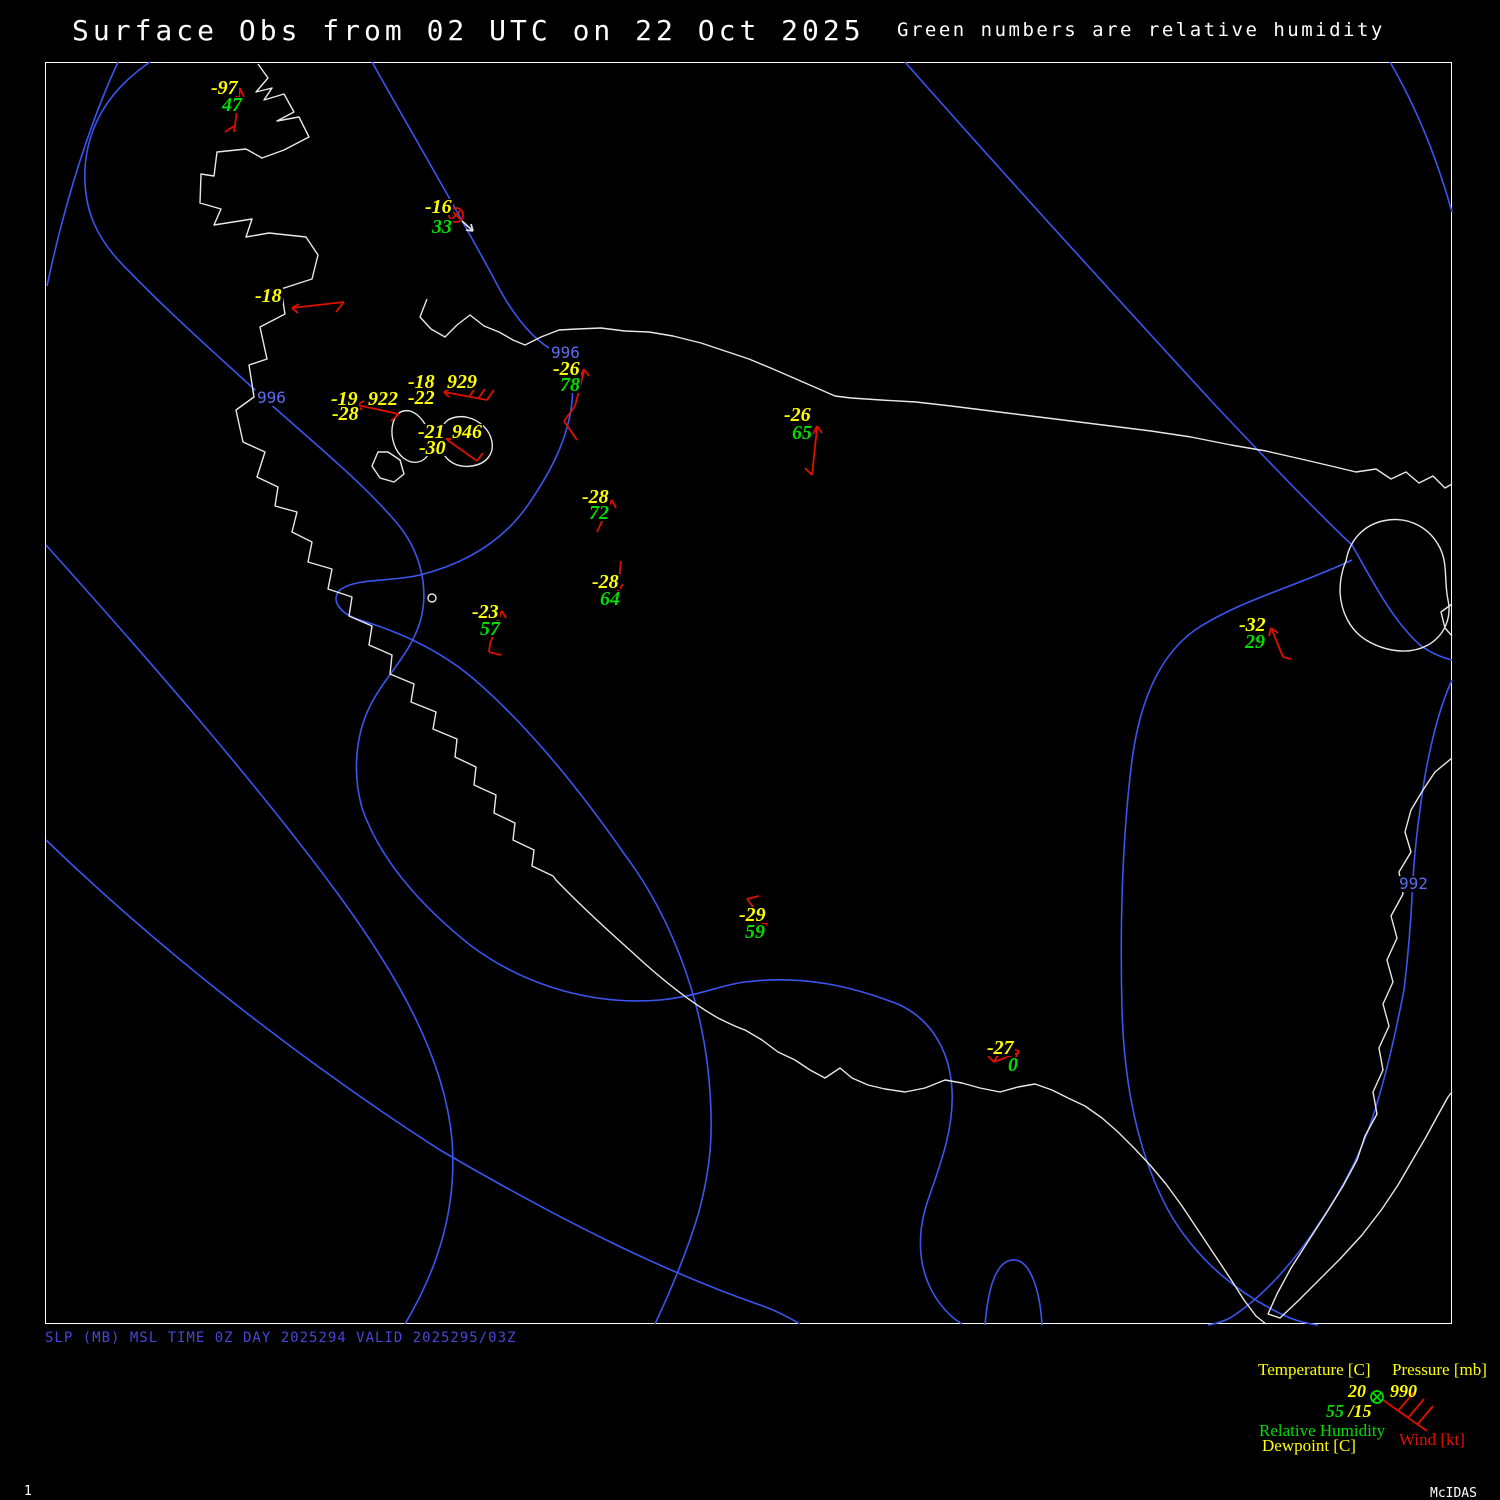 Image resolution: width=1500 pixels, height=1500 pixels. I want to click on station--27-0-value-1: 0, so click(1013, 1065).